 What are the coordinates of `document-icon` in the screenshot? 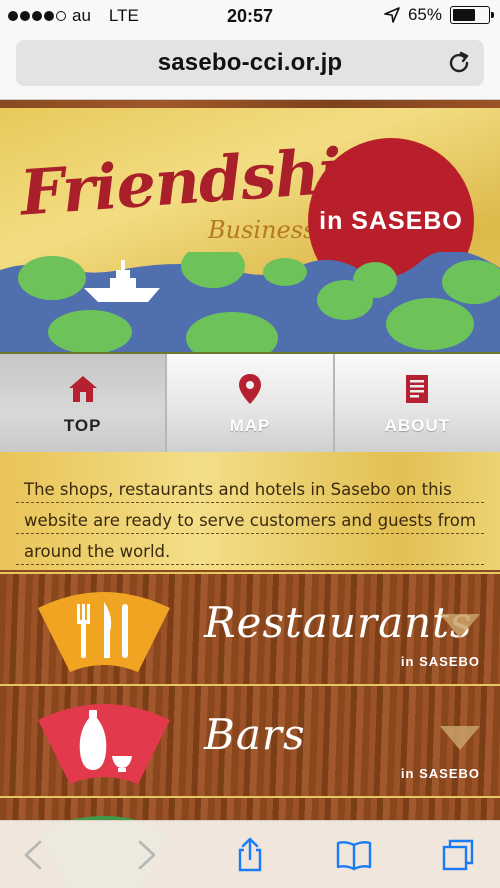 It's located at (417, 389).